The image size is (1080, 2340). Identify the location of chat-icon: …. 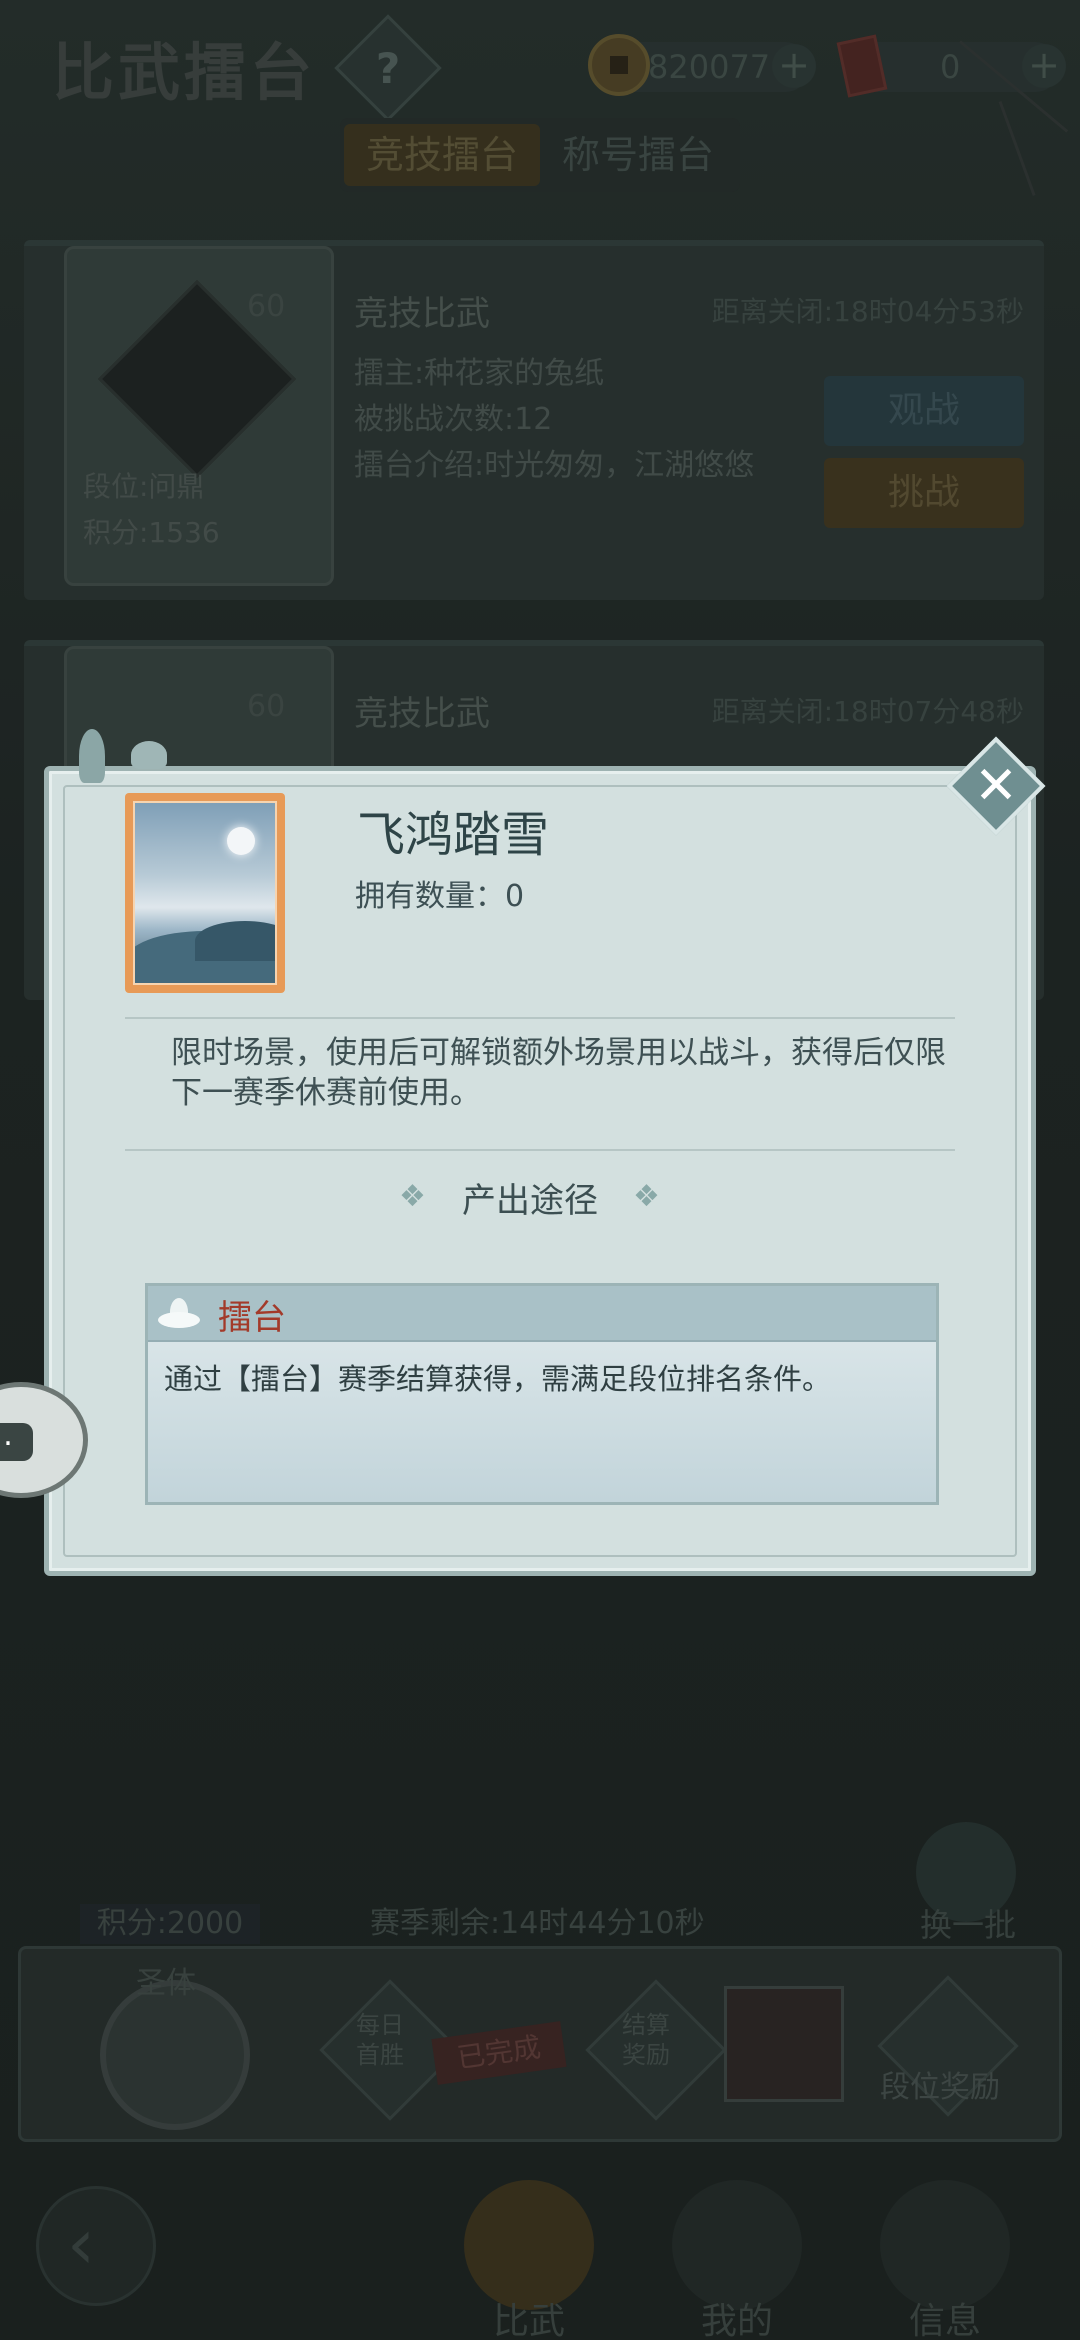
(16, 1441).